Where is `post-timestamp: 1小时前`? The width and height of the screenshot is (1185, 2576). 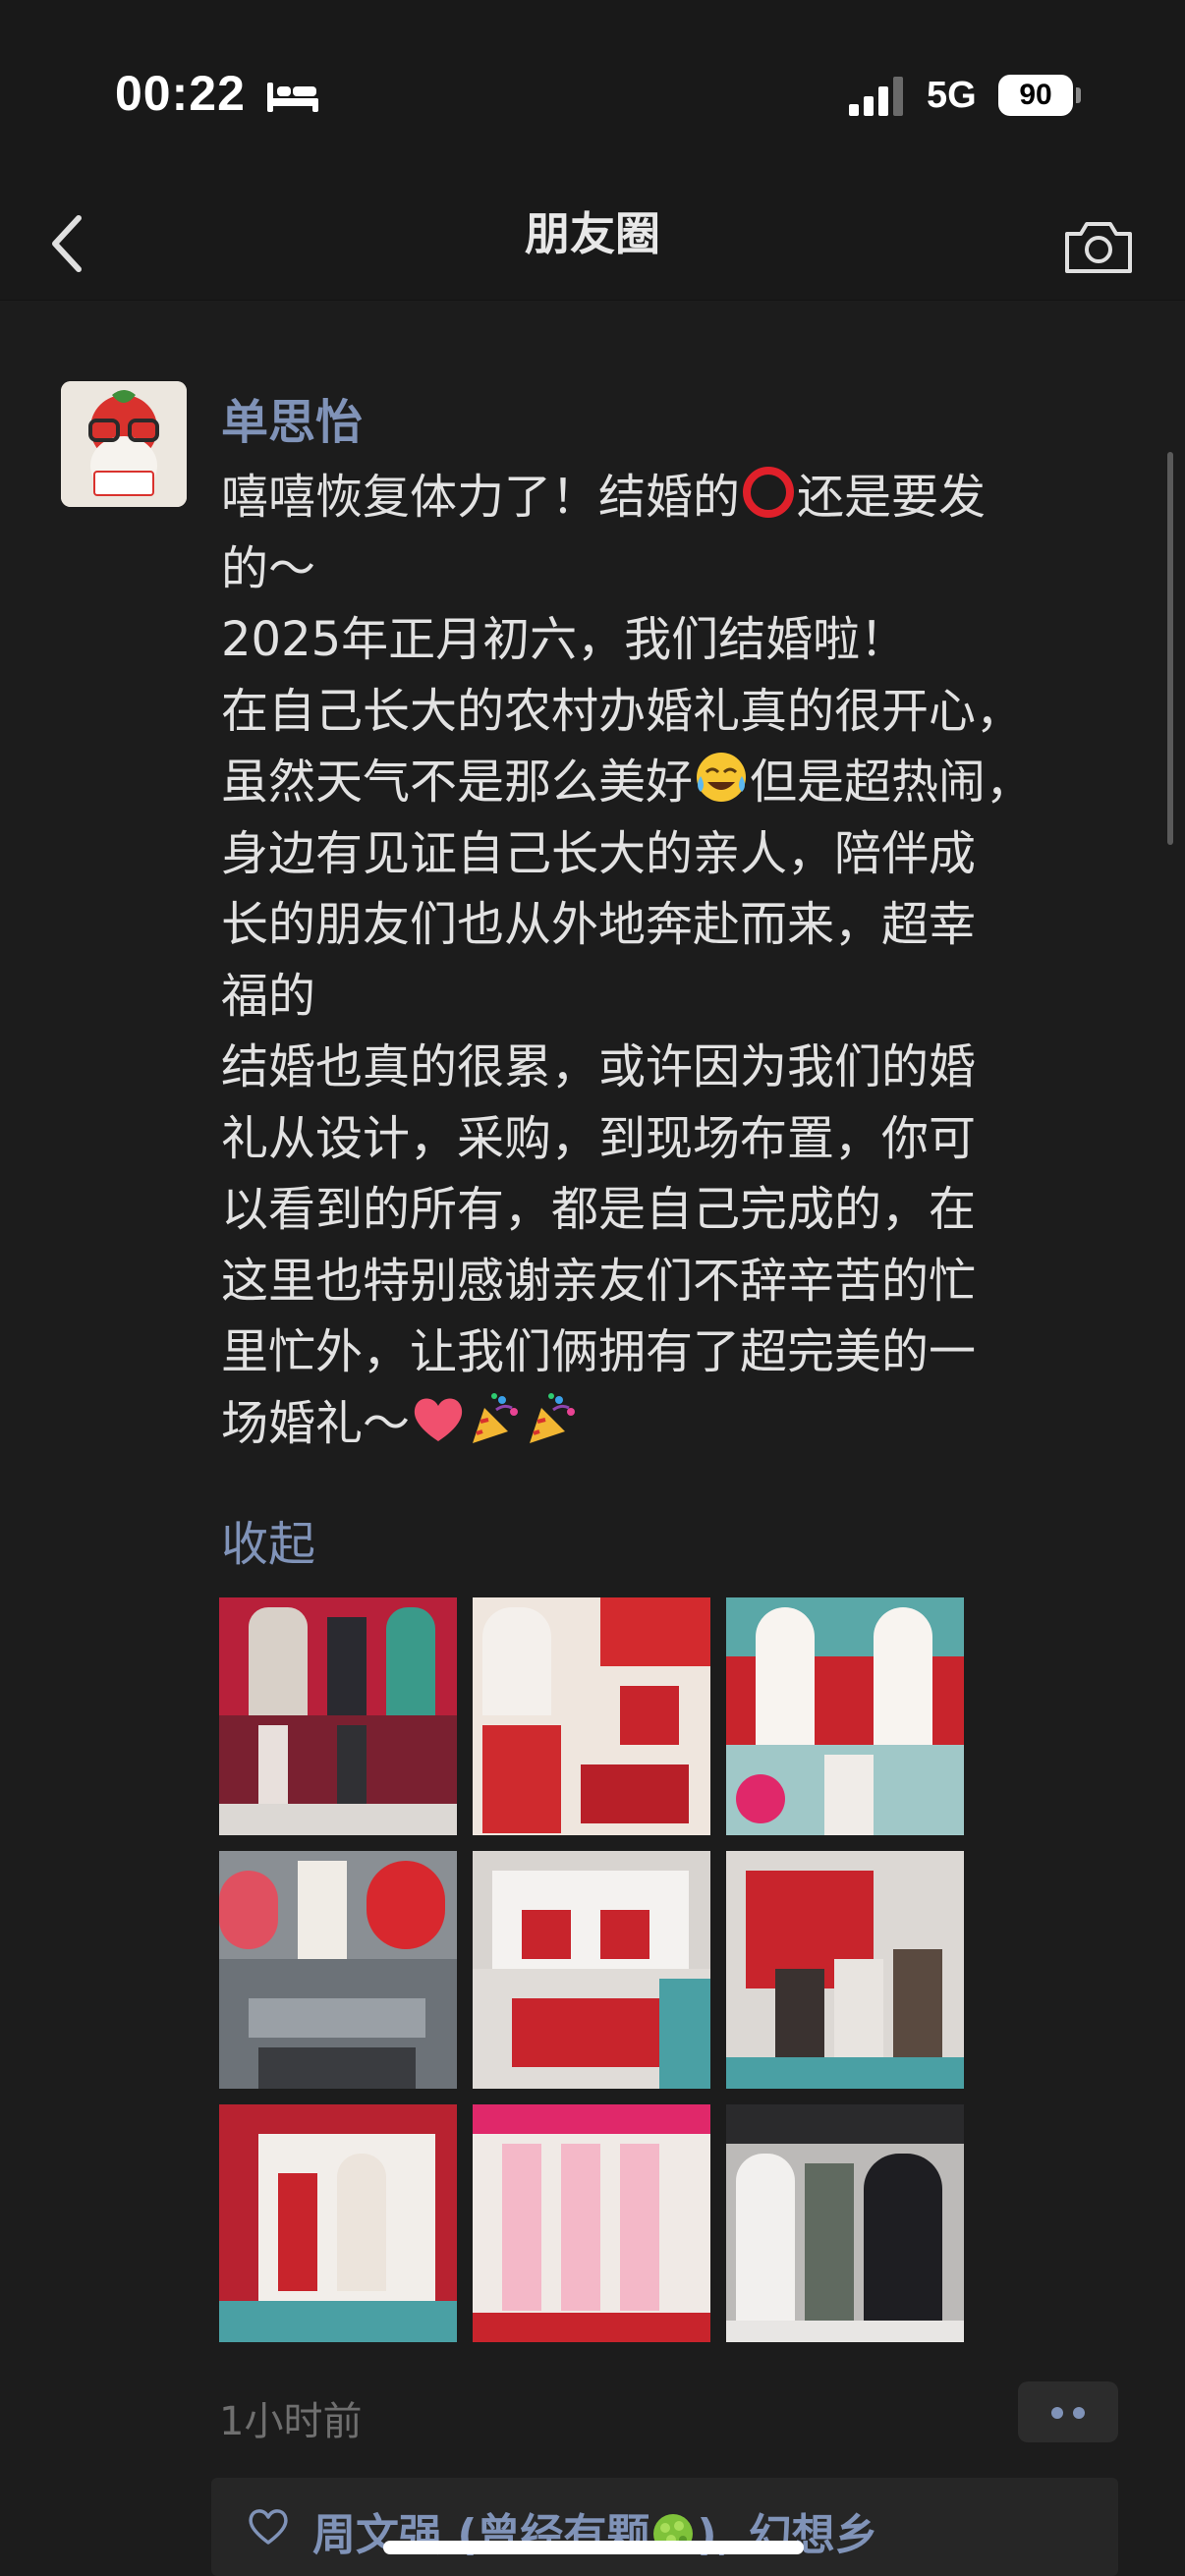 post-timestamp: 1小时前 is located at coordinates (291, 2421).